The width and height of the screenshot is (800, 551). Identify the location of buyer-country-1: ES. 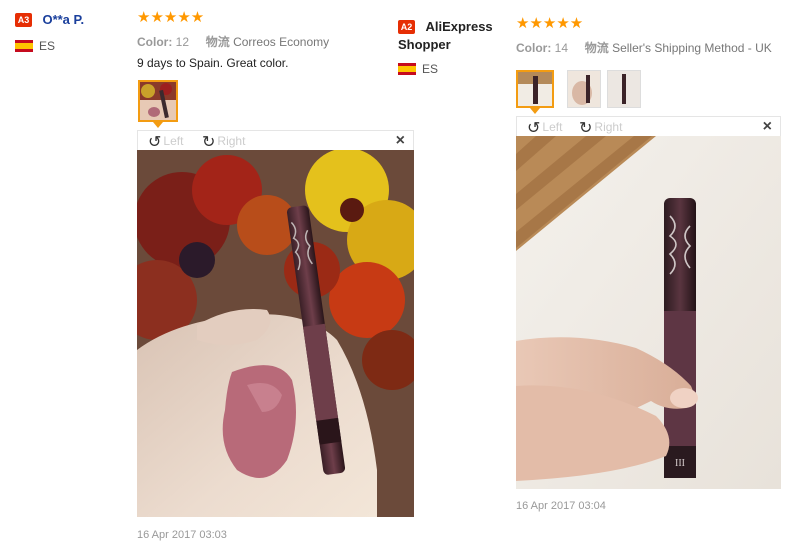
(35, 46).